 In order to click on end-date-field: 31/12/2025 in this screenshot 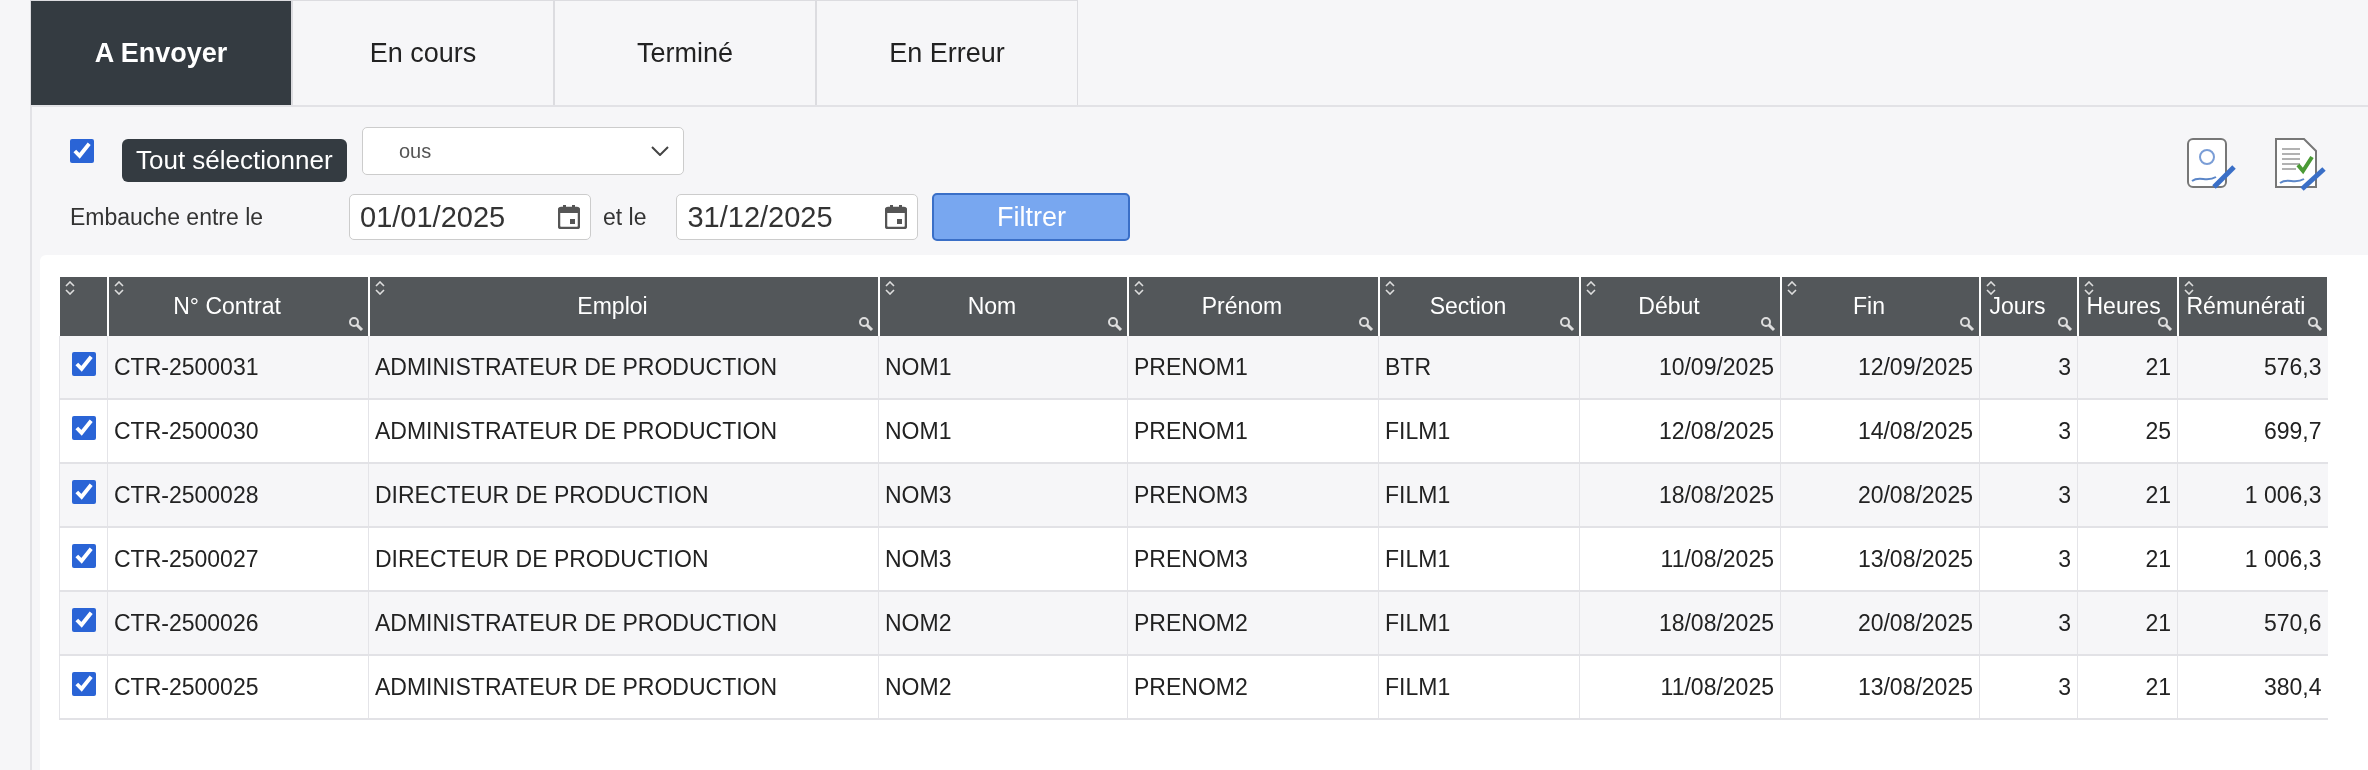, I will do `click(797, 217)`.